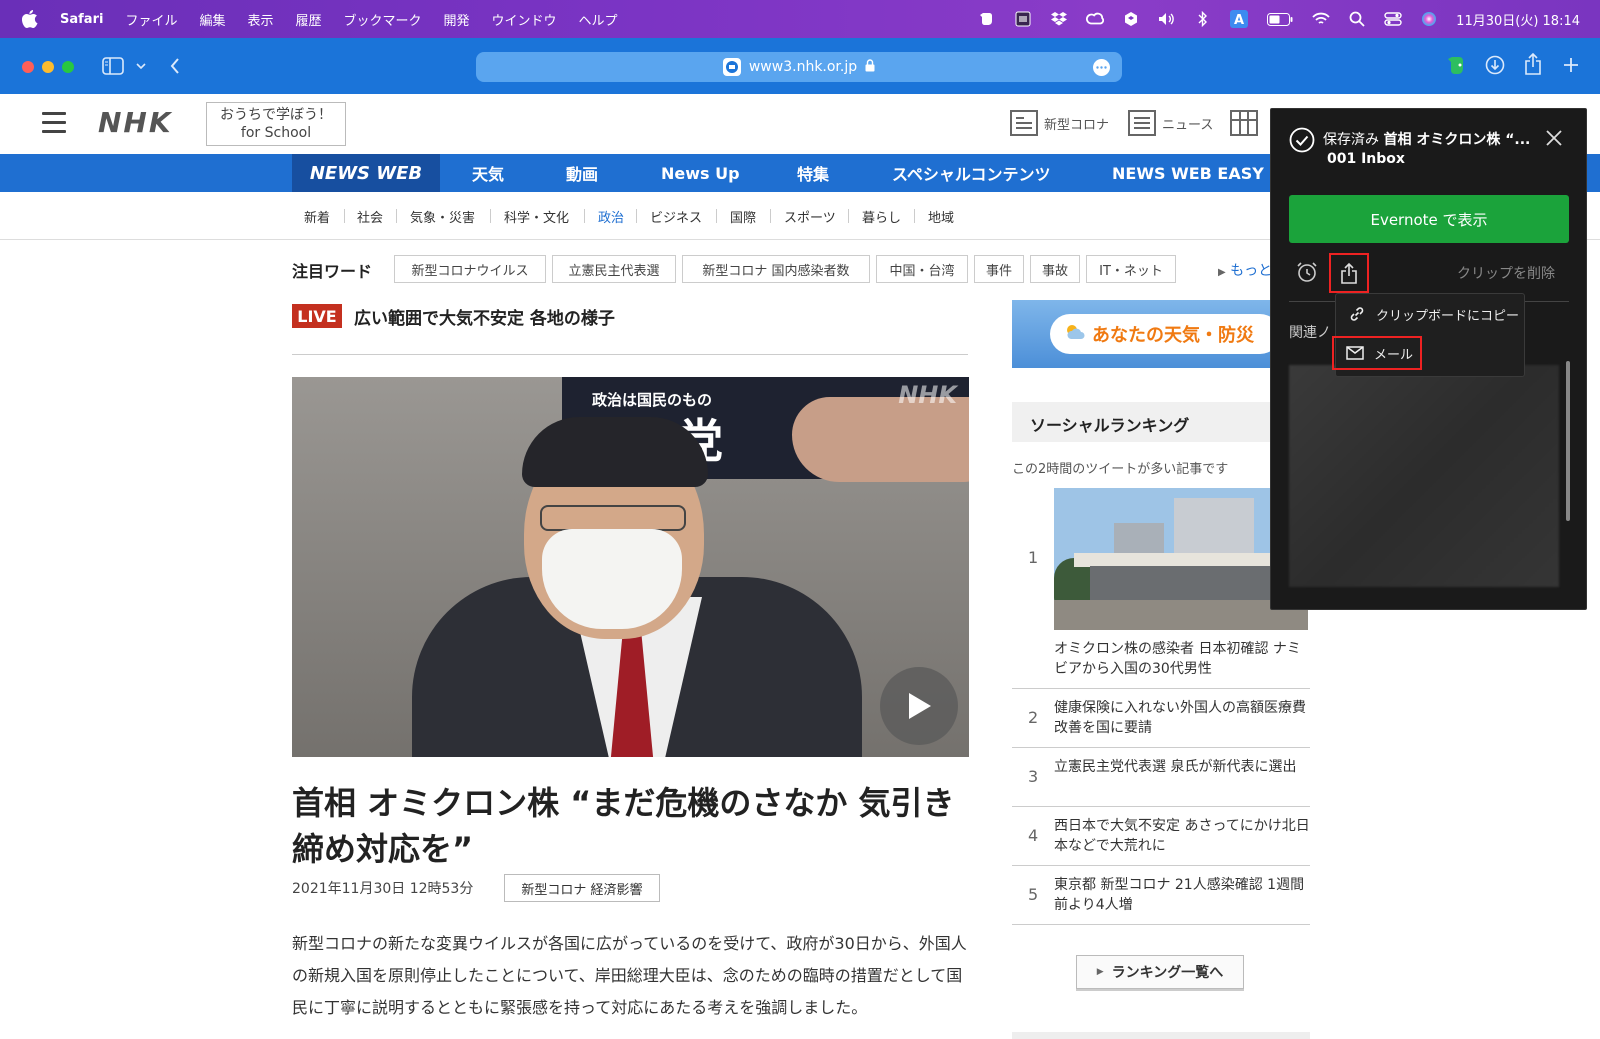 The image size is (1600, 1039). What do you see at coordinates (999, 269) in the screenshot?
I see `keyword-chip: 事件` at bounding box center [999, 269].